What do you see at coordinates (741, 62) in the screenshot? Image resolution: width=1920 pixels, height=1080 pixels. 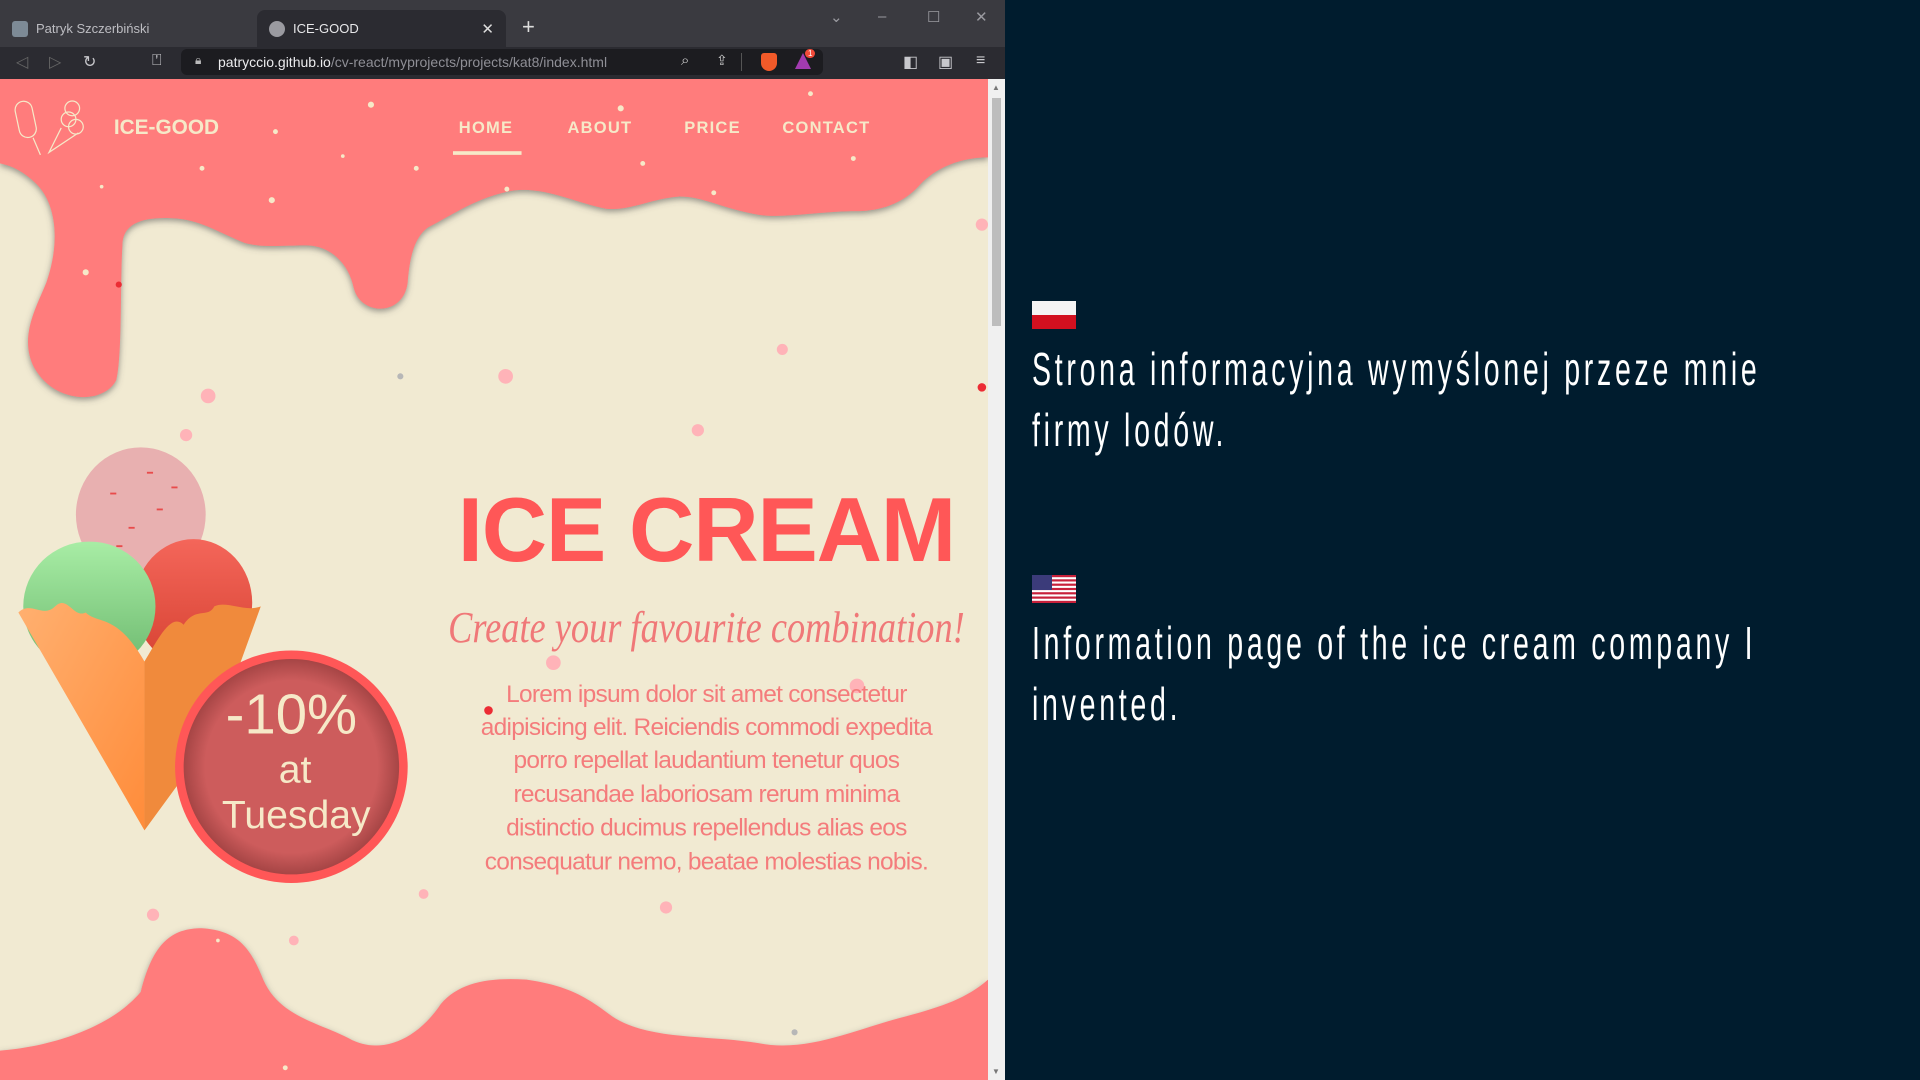 I see `divider` at bounding box center [741, 62].